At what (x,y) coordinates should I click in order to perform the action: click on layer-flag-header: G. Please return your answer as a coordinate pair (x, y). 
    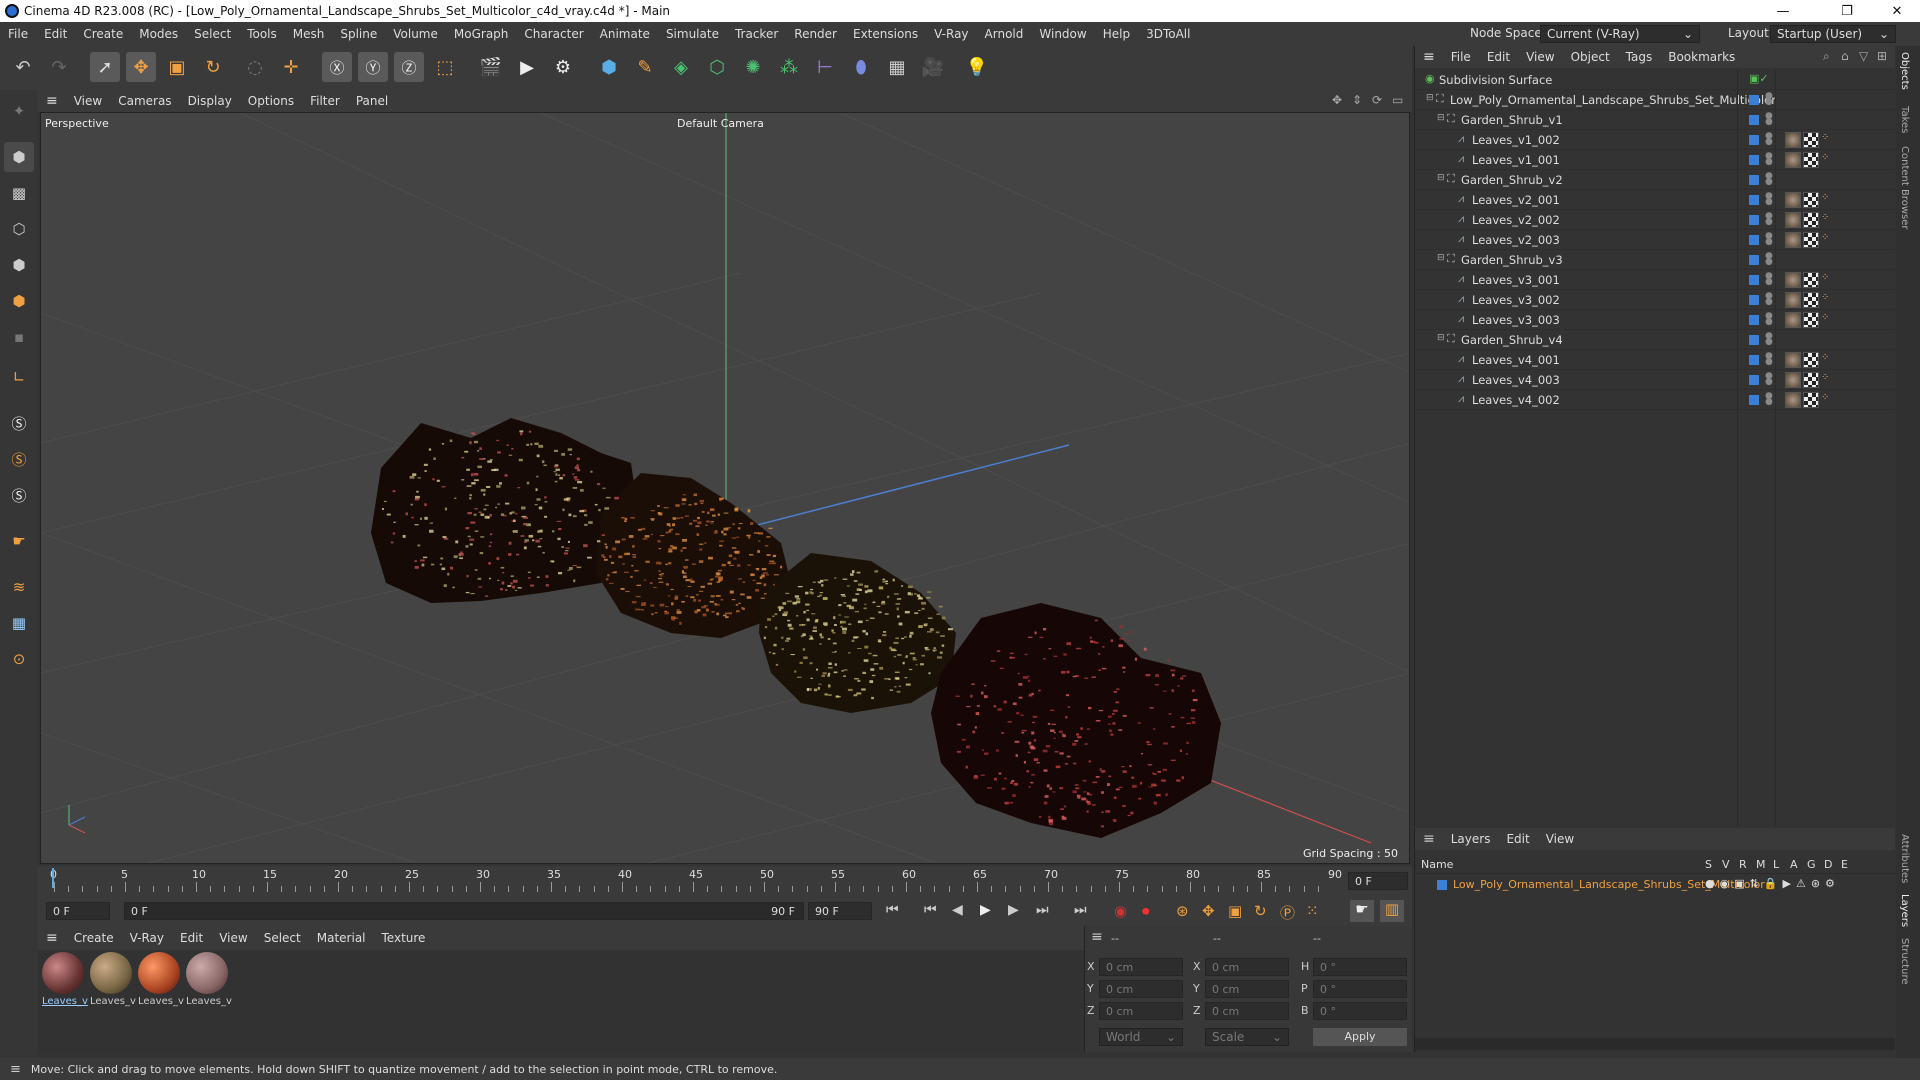
    Looking at the image, I should click on (1811, 864).